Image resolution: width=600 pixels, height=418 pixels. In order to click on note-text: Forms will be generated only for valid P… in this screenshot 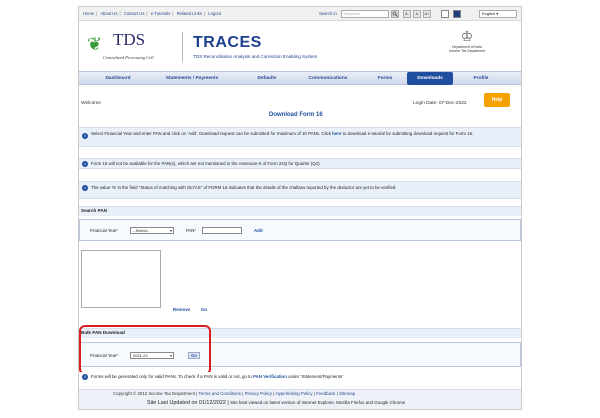, I will do `click(217, 376)`.